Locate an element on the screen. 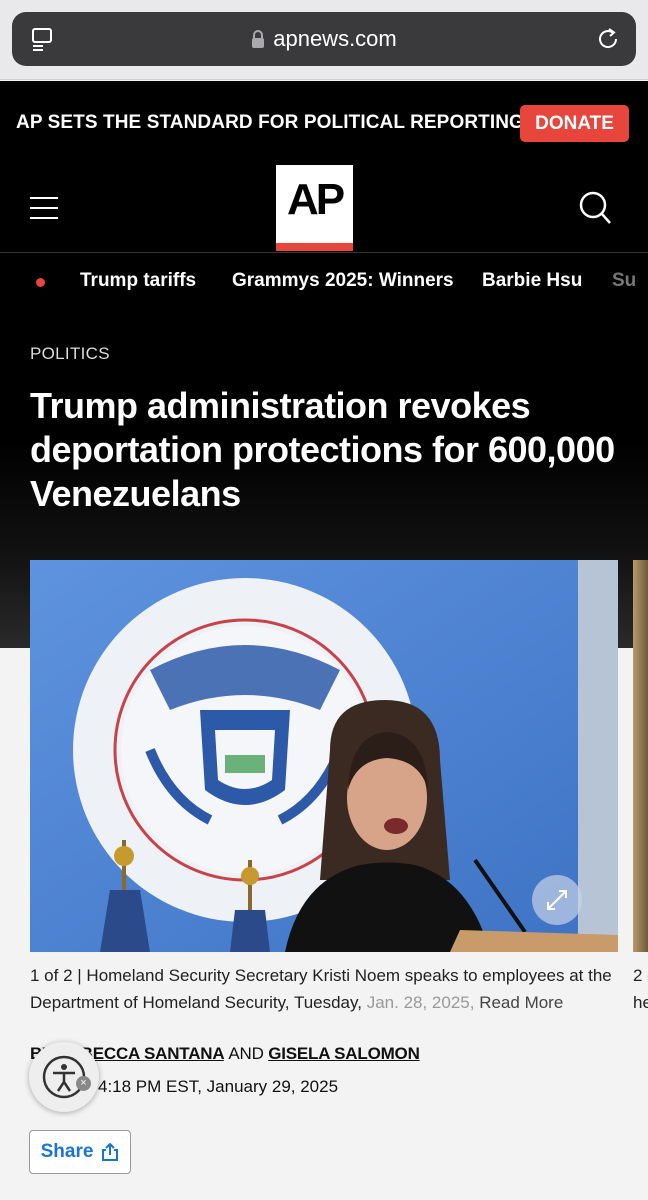 This screenshot has width=648, height=1200. section-label: POLITICS is located at coordinates (70, 354).